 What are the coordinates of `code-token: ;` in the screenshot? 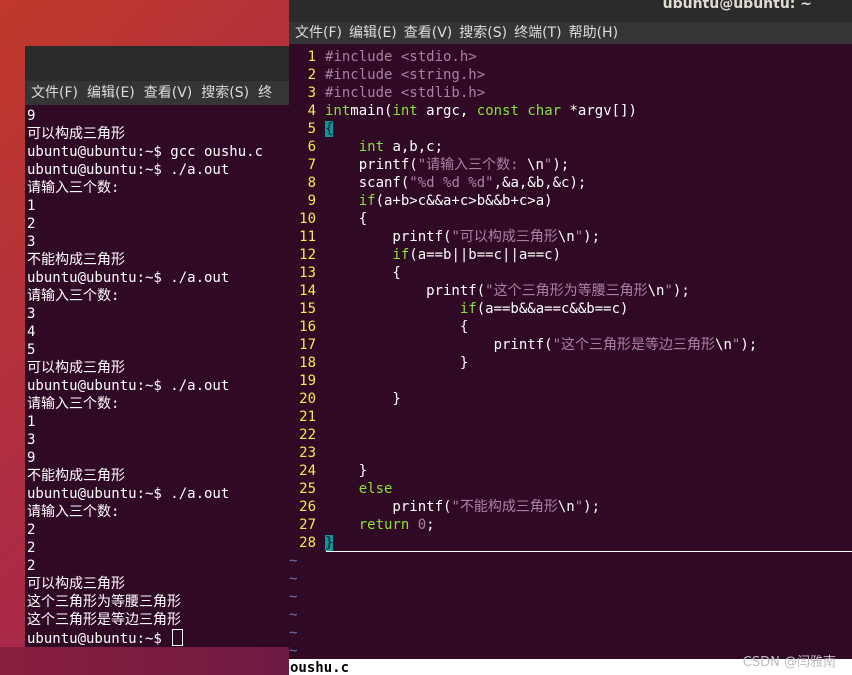 It's located at (430, 525).